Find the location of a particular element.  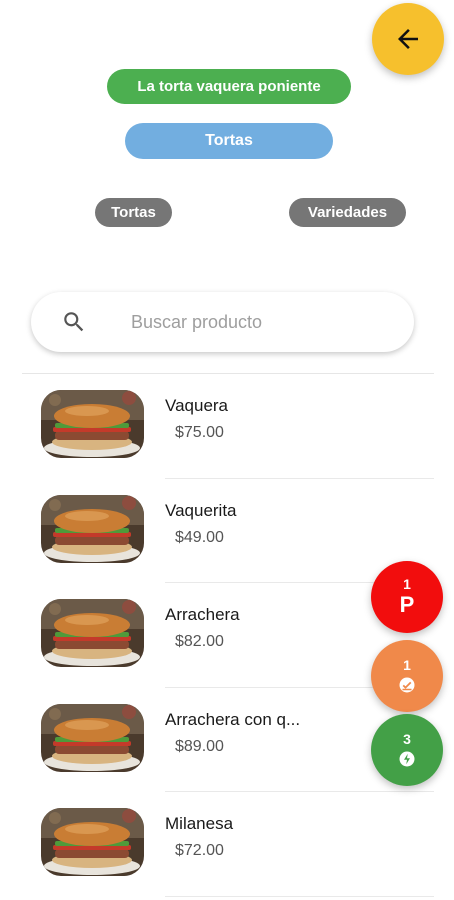

preparing-count: 1 is located at coordinates (407, 665).